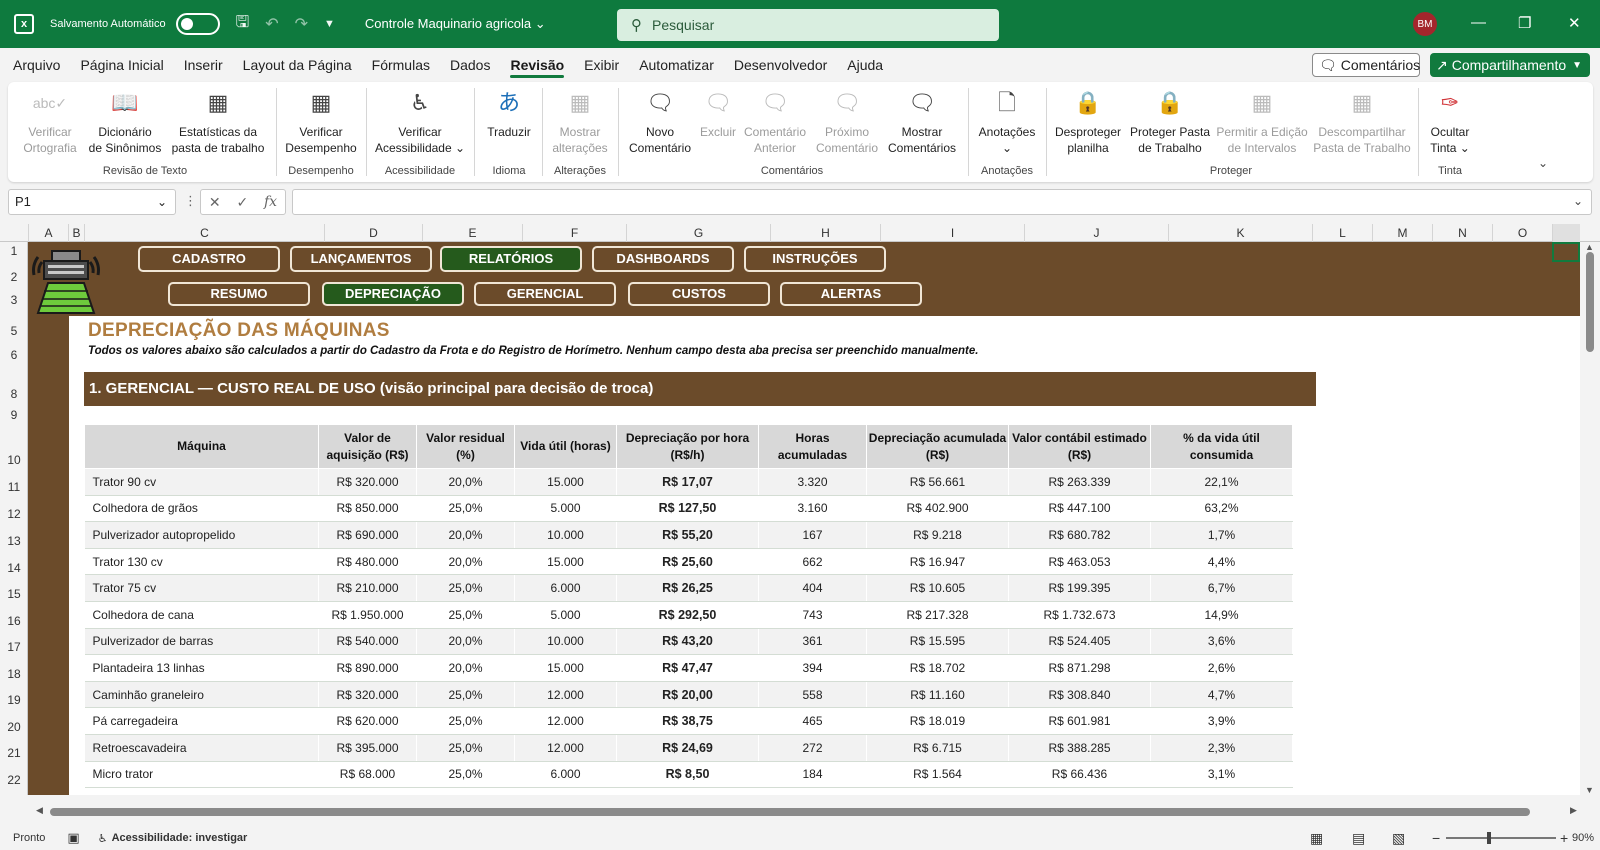  Describe the element at coordinates (14, 514) in the screenshot. I see `row-header: 12` at that location.